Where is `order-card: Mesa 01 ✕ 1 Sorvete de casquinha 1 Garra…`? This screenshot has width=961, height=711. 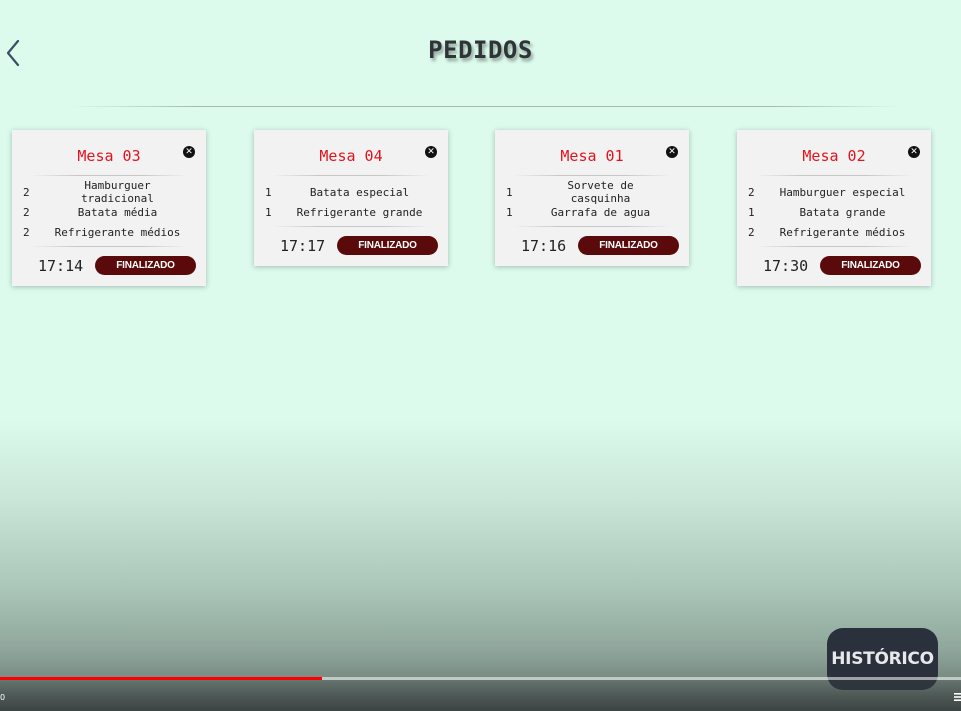
order-card: Mesa 01 ✕ 1 Sorvete de casquinha 1 Garra… is located at coordinates (592, 198).